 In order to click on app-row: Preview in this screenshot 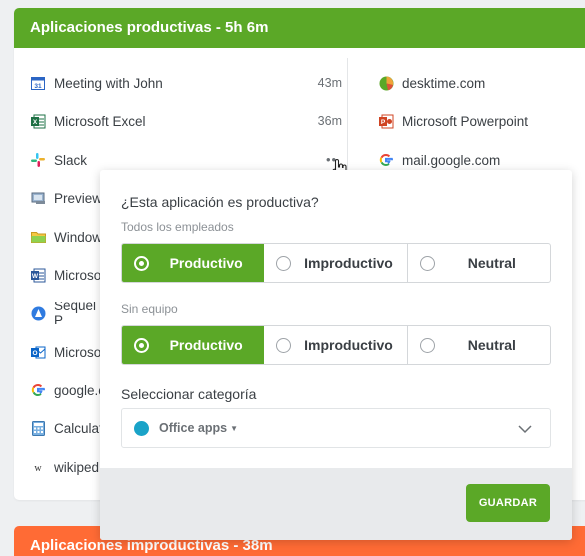, I will do `click(65, 198)`.